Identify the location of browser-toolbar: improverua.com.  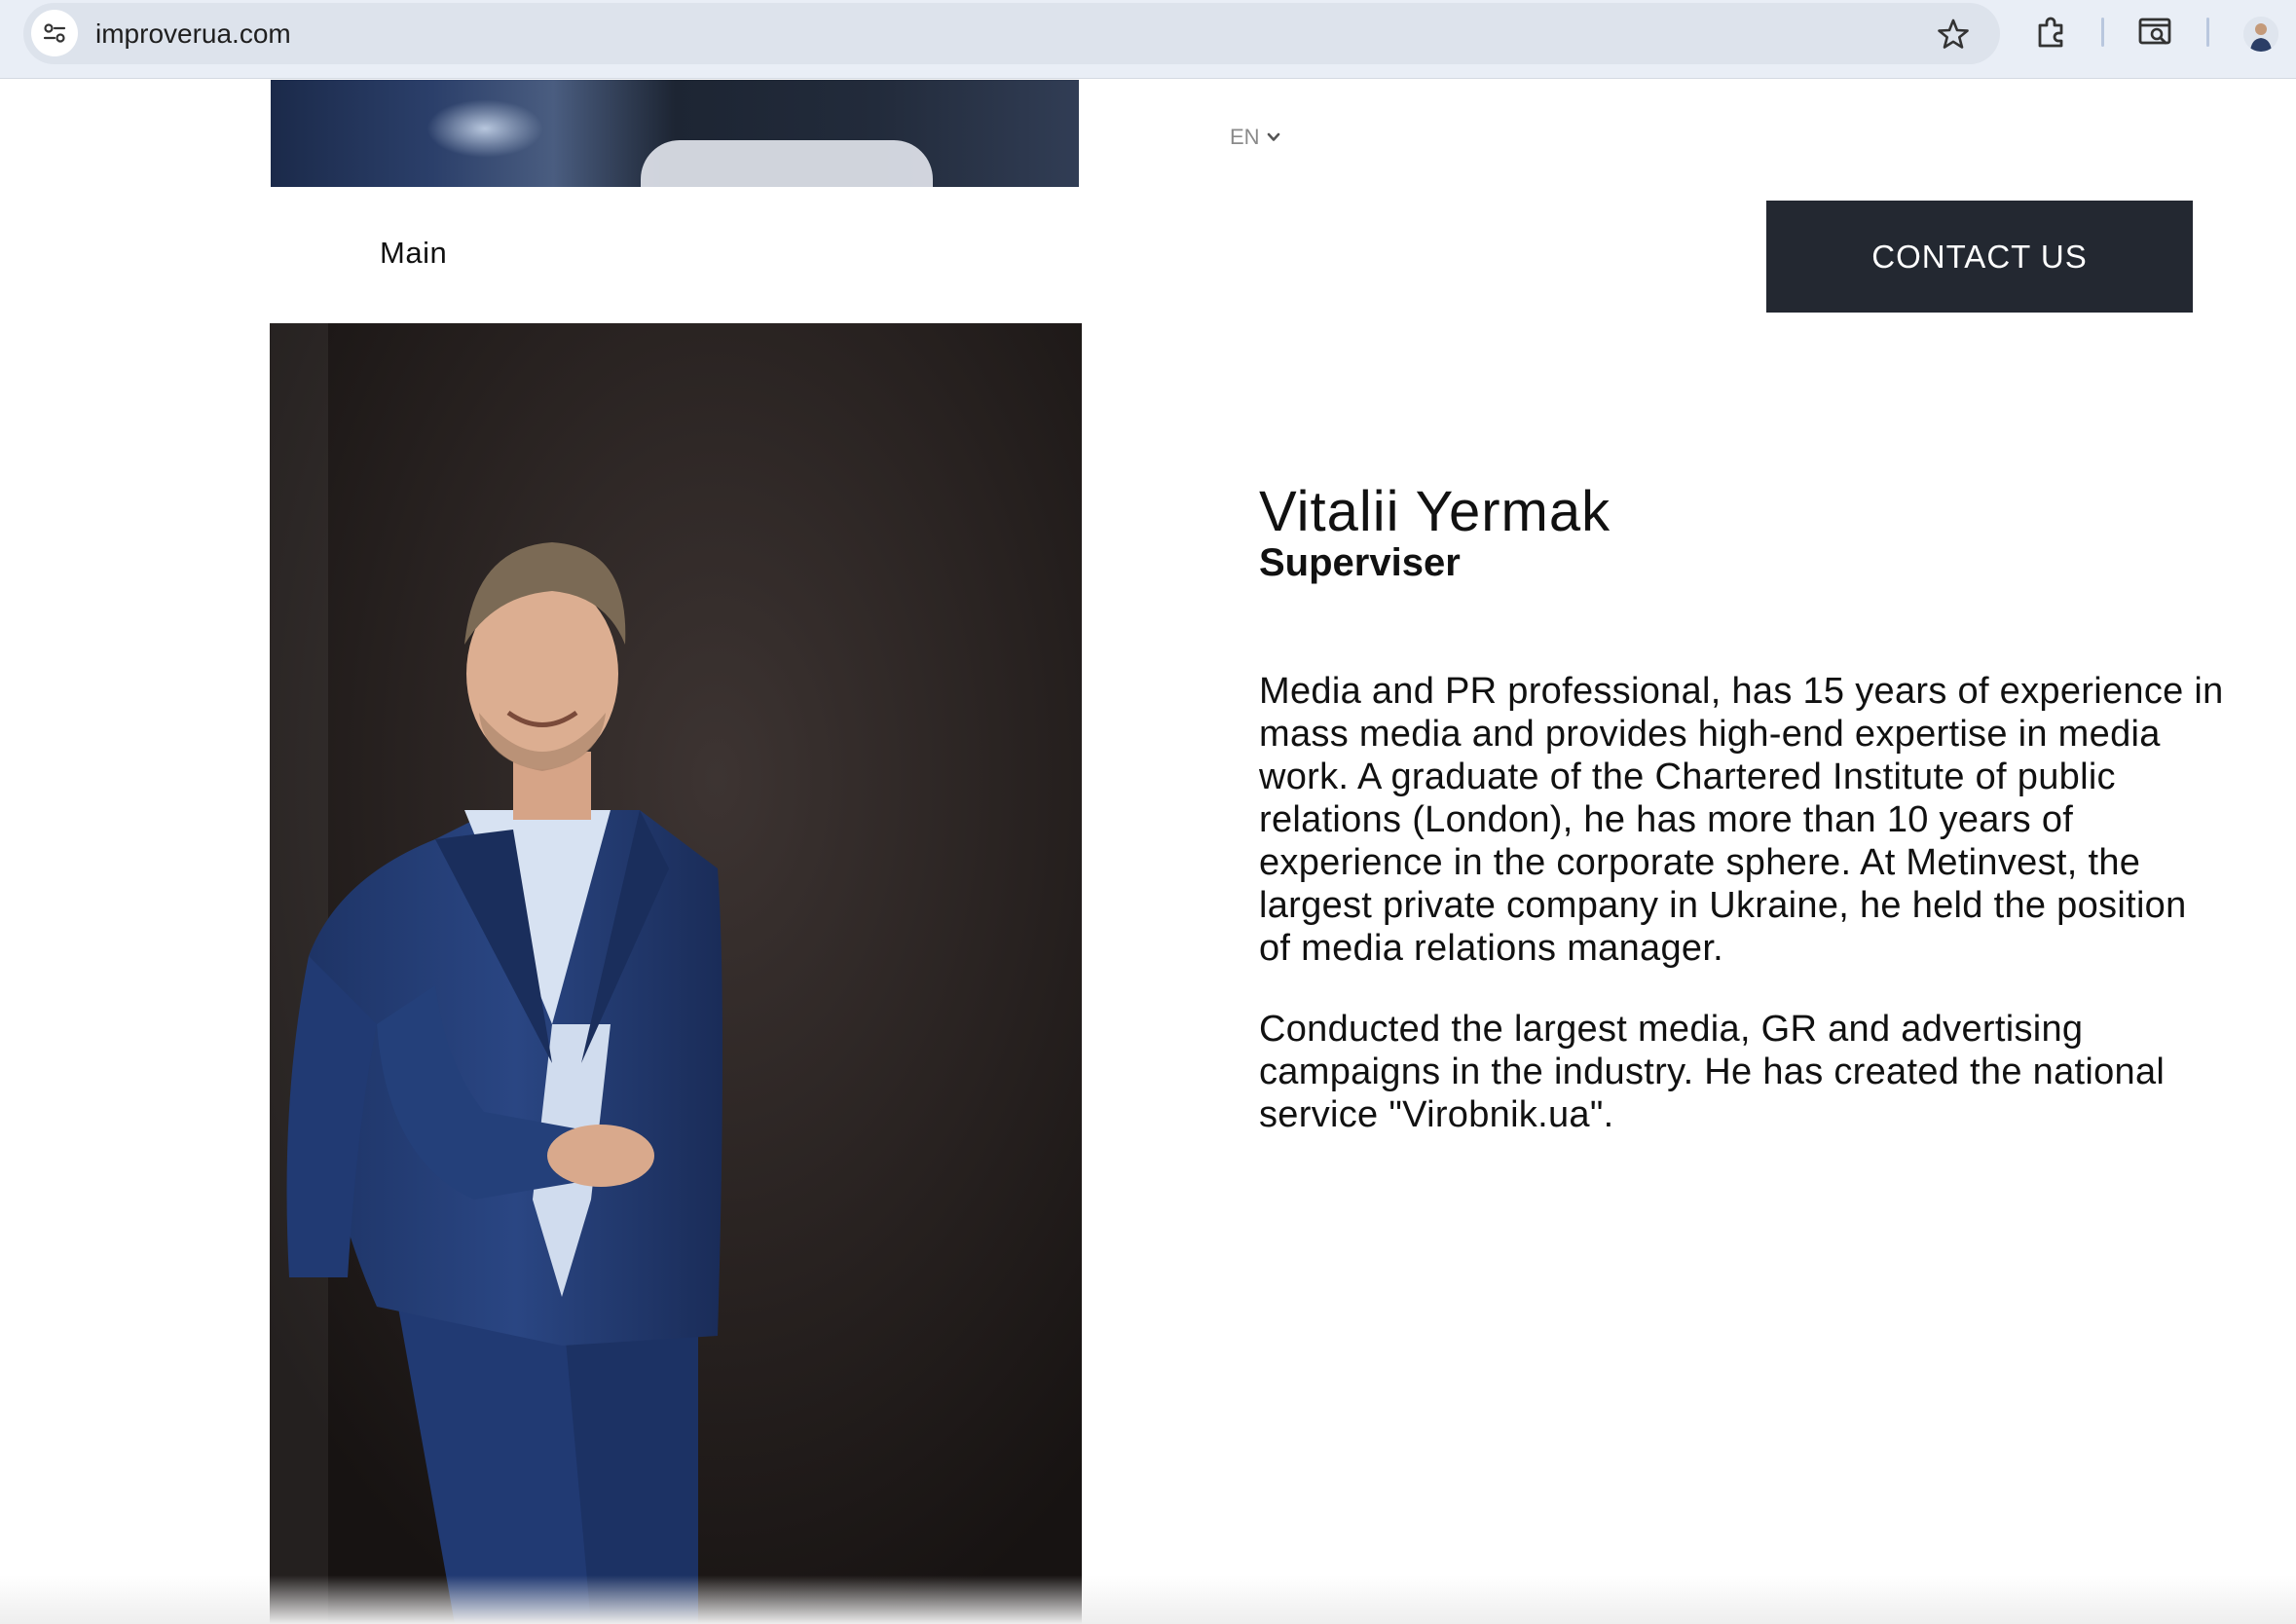
(1148, 39).